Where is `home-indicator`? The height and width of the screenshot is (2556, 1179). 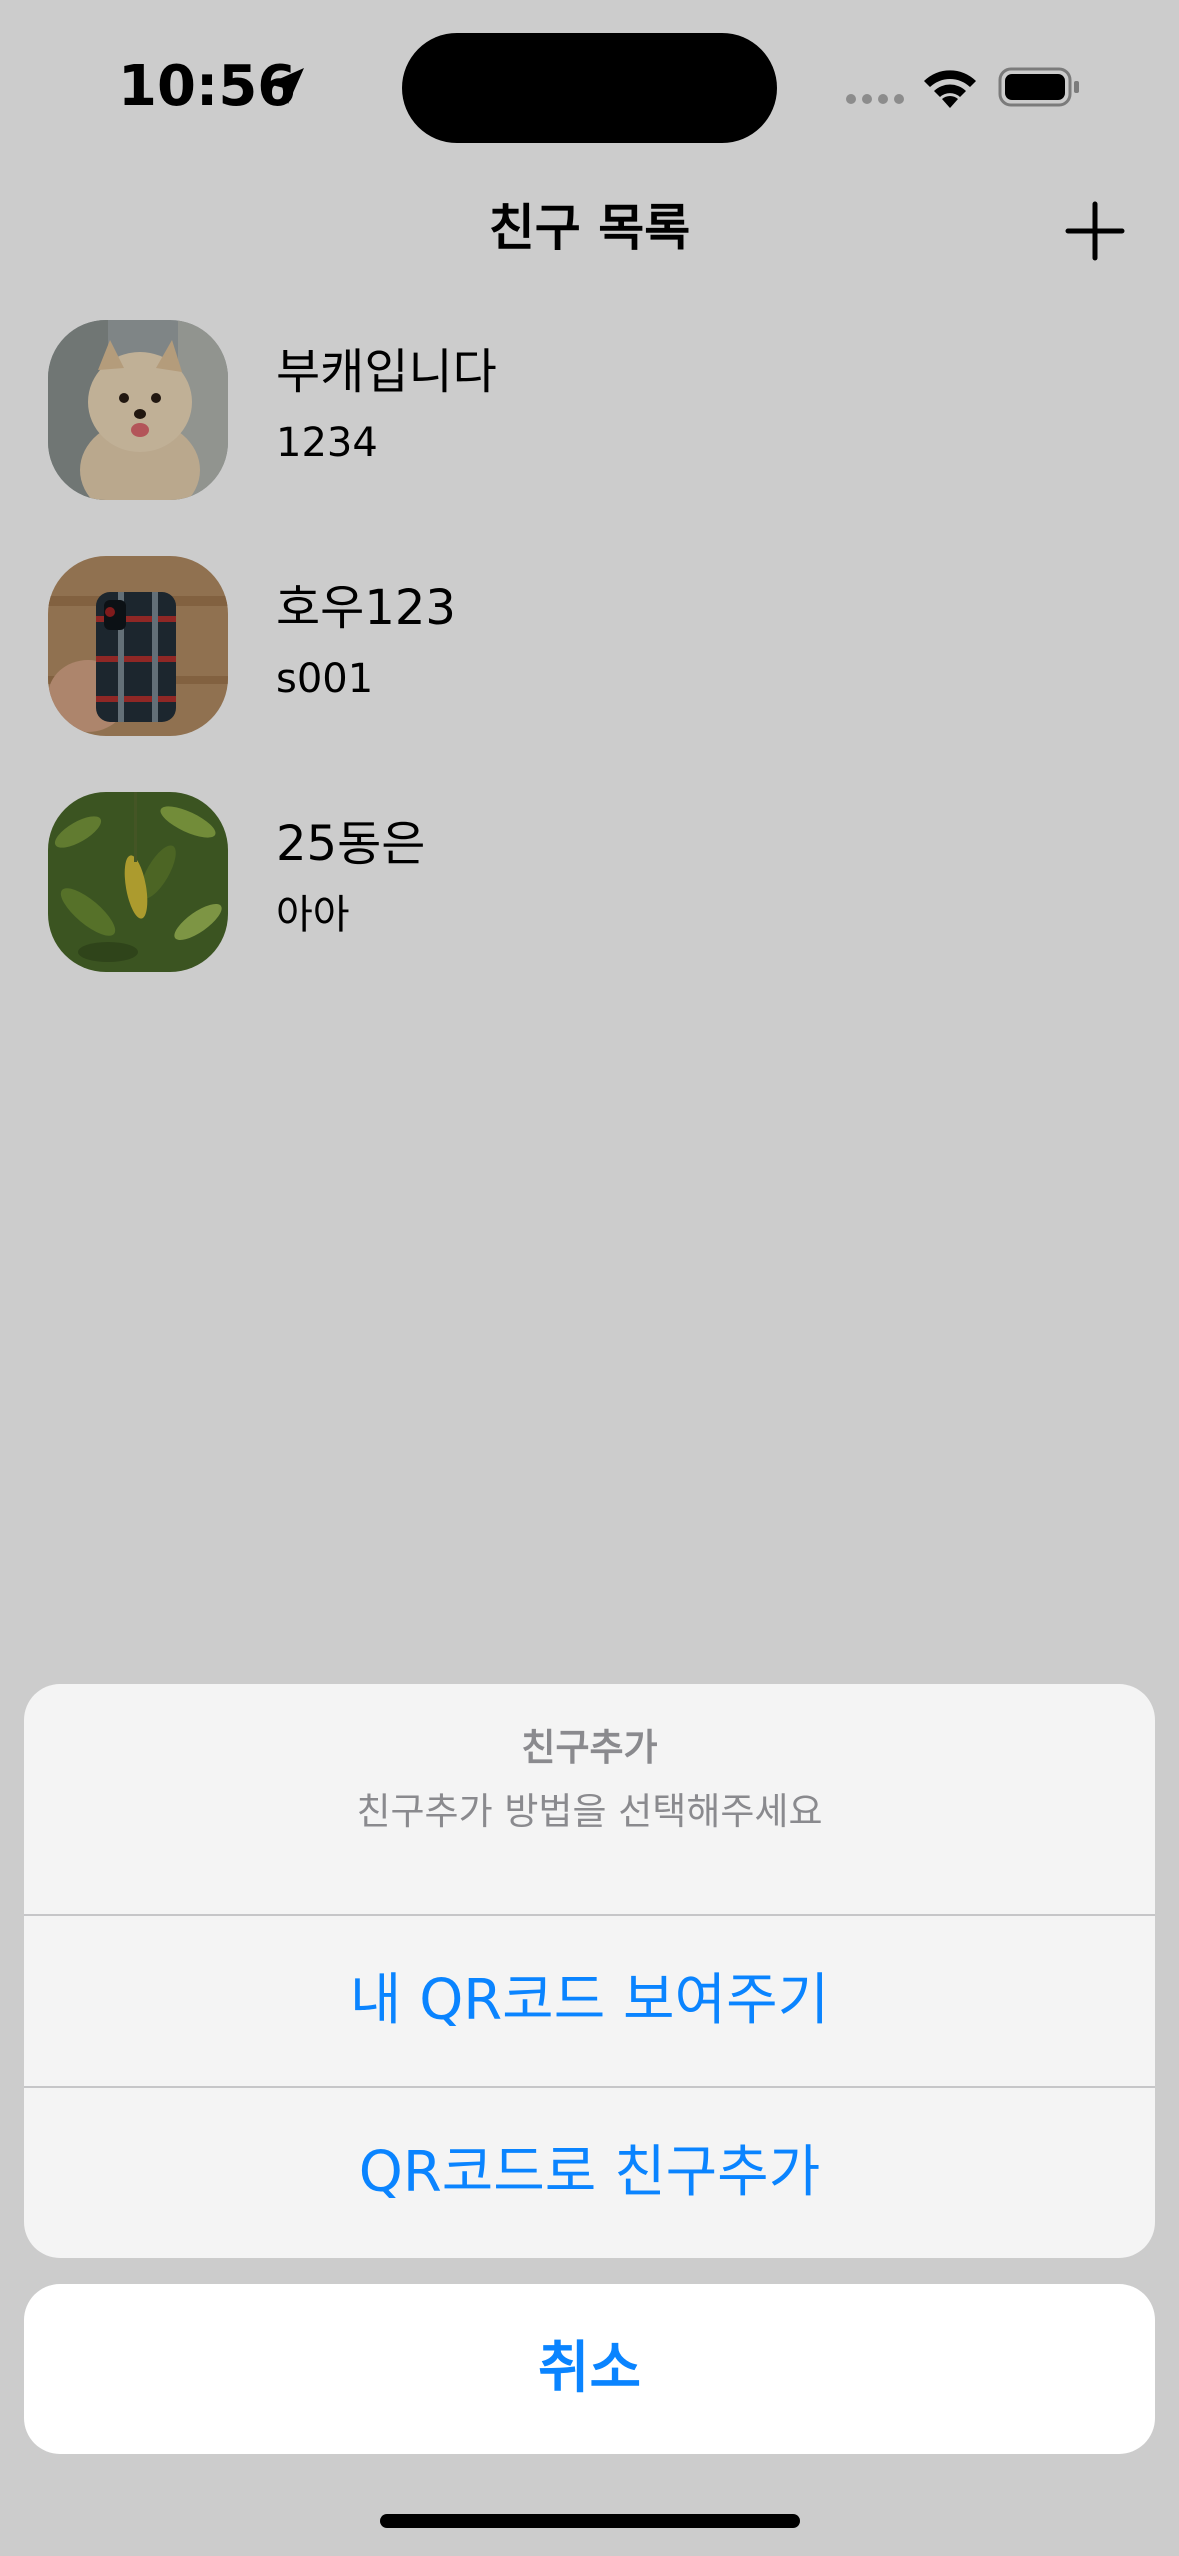
home-indicator is located at coordinates (590, 2521).